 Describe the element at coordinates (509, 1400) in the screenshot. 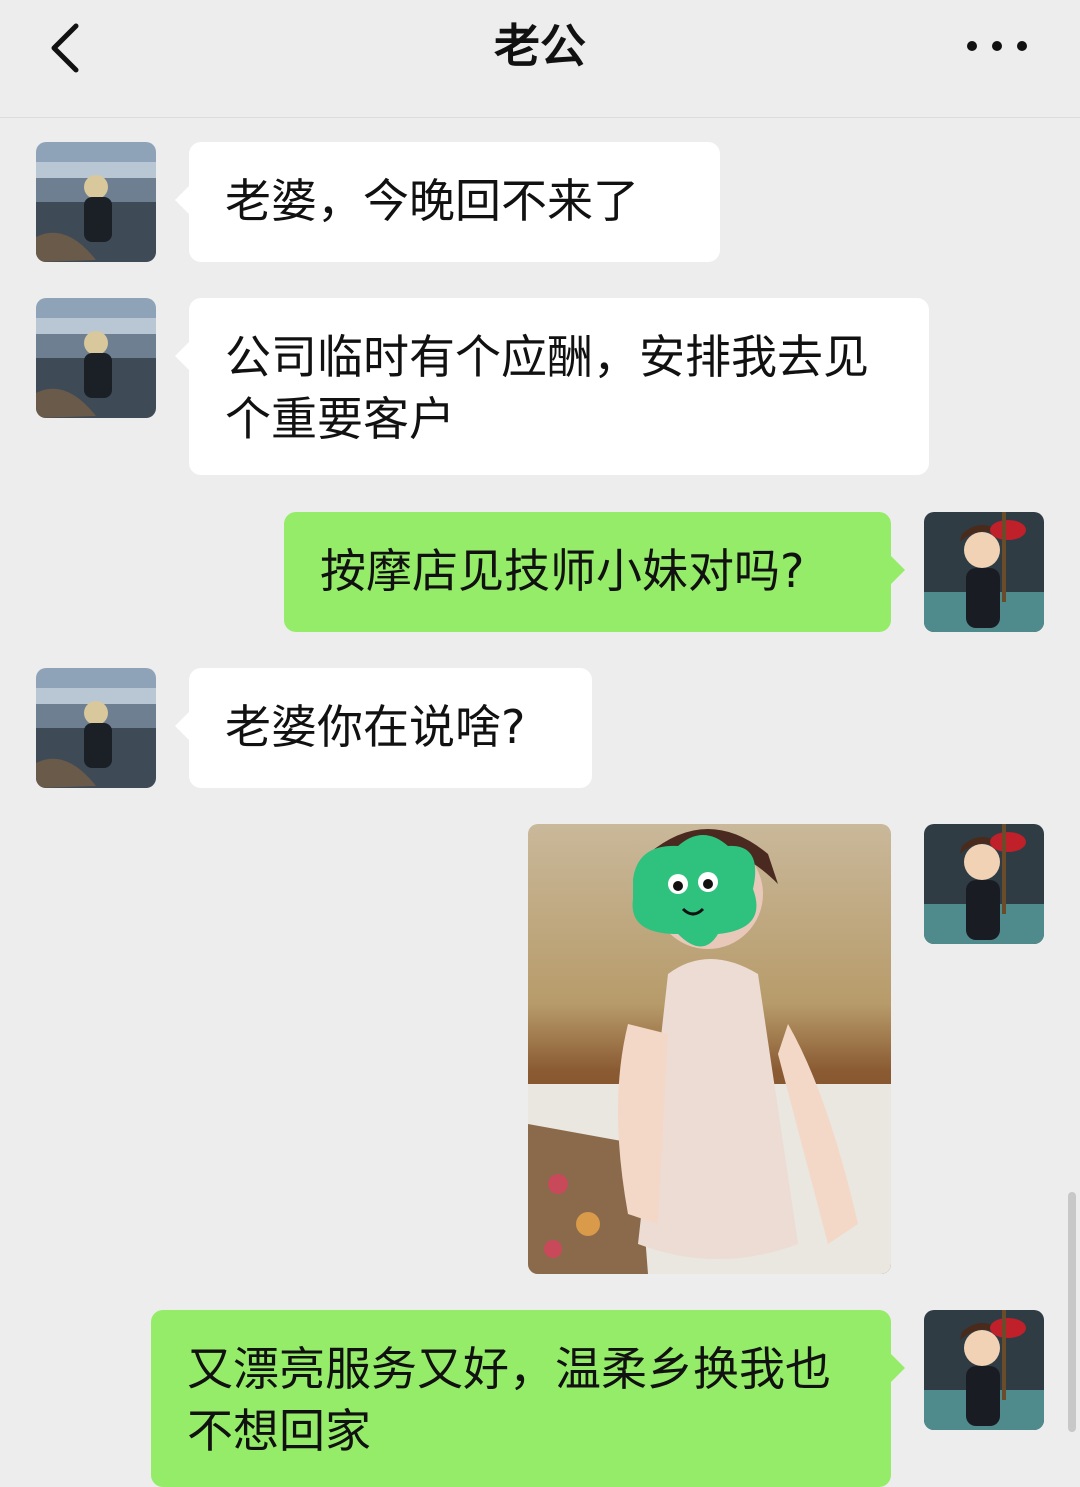

I see `message-text: 又漂亮服务又好，温柔乡换我也不想回家` at that location.